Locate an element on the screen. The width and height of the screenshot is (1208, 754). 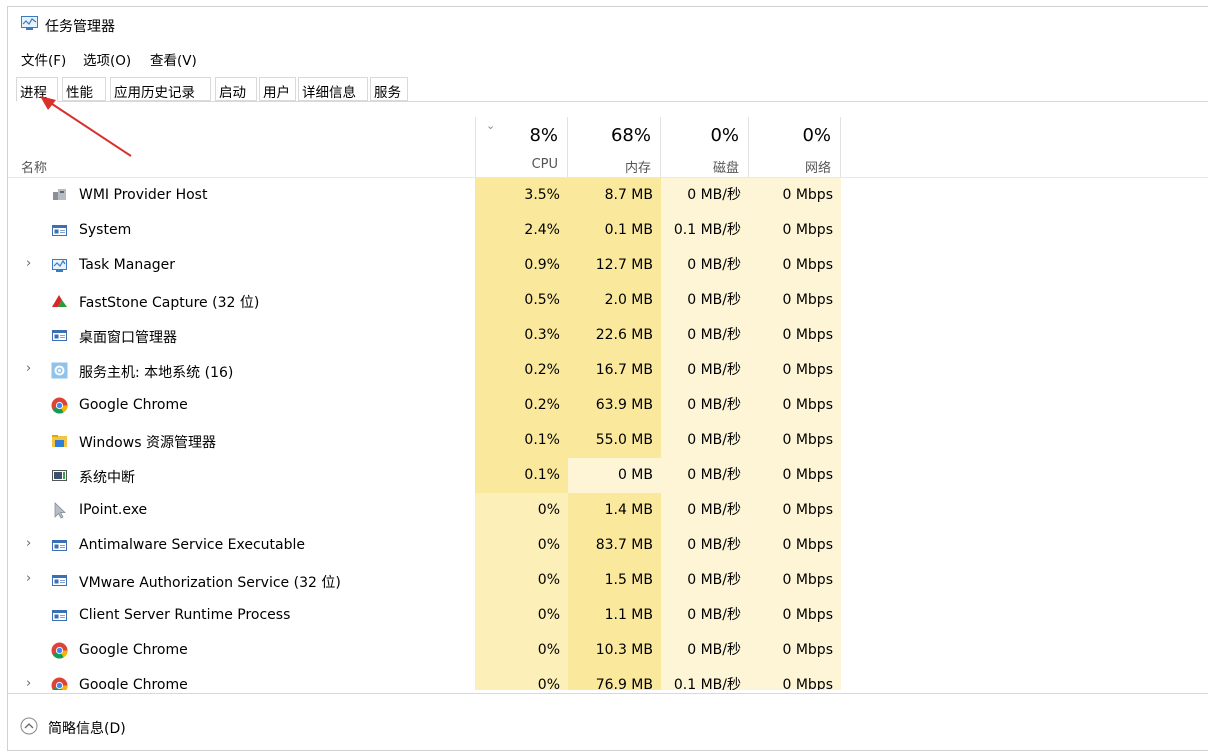
column-memory-header: 68% 内存 is located at coordinates (614, 147).